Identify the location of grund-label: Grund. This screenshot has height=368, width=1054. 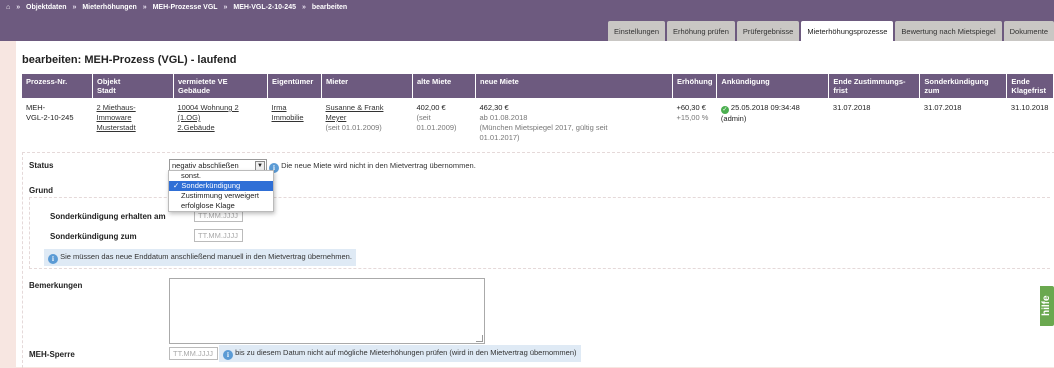
(41, 190).